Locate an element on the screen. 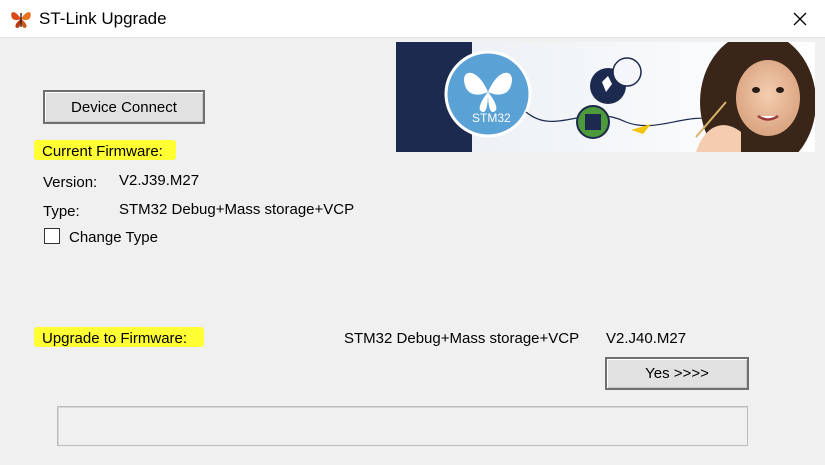  current-firmware-heading: Current Firmware: is located at coordinates (102, 151).